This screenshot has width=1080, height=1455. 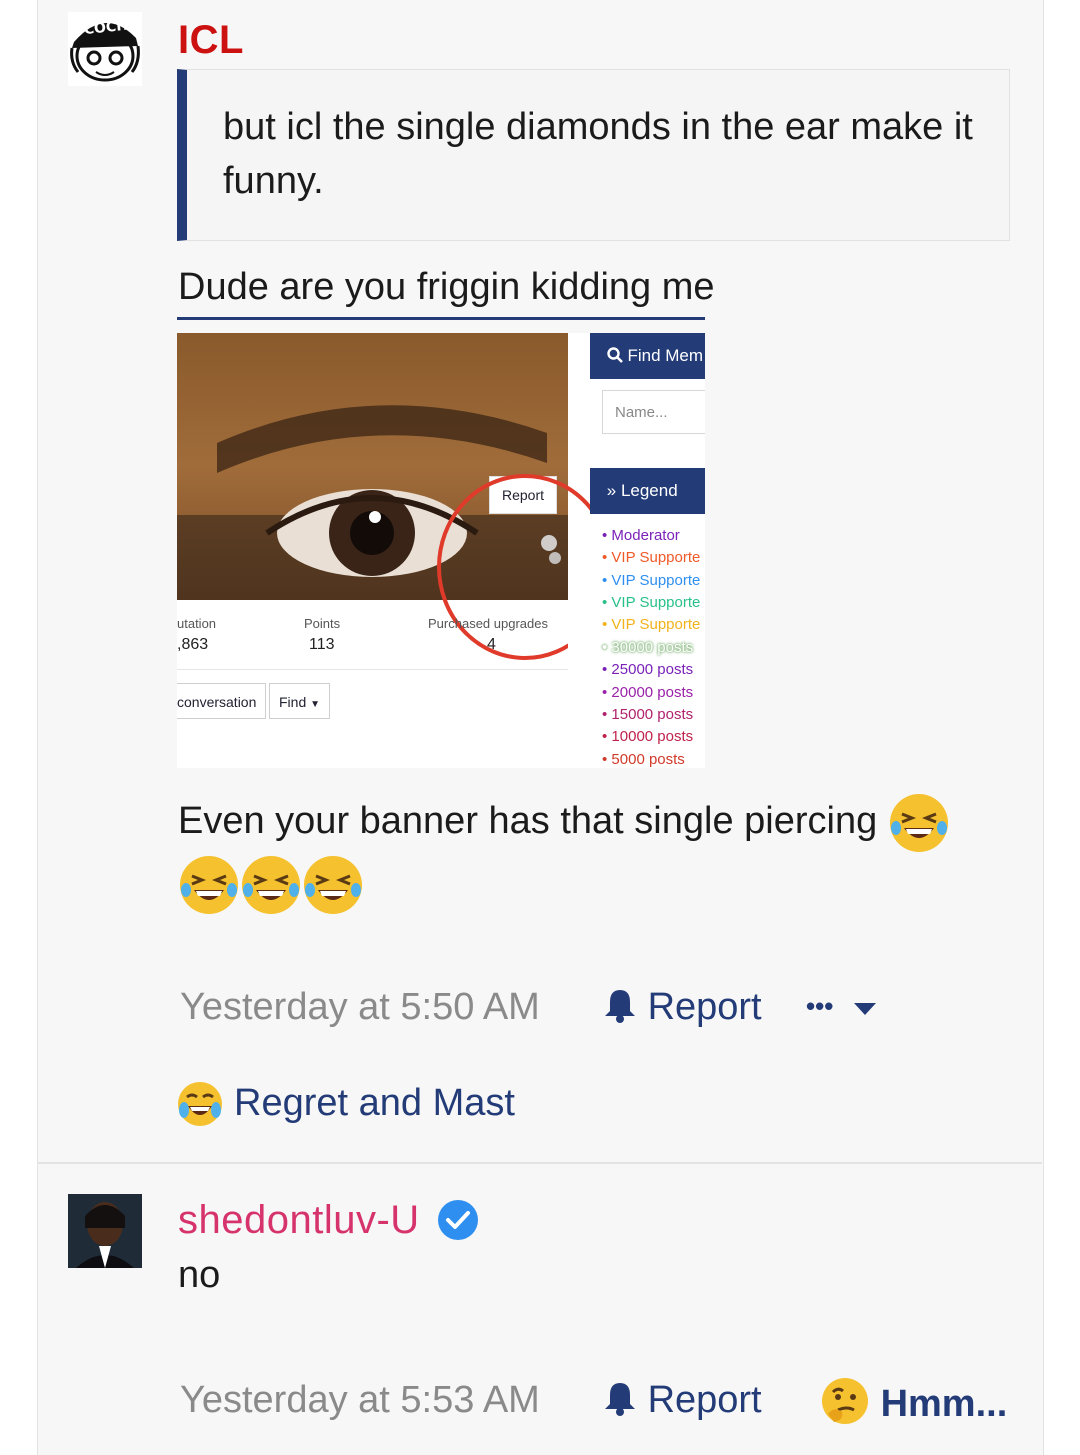 I want to click on username-shedontluv: shedontluv-U, so click(x=328, y=1220).